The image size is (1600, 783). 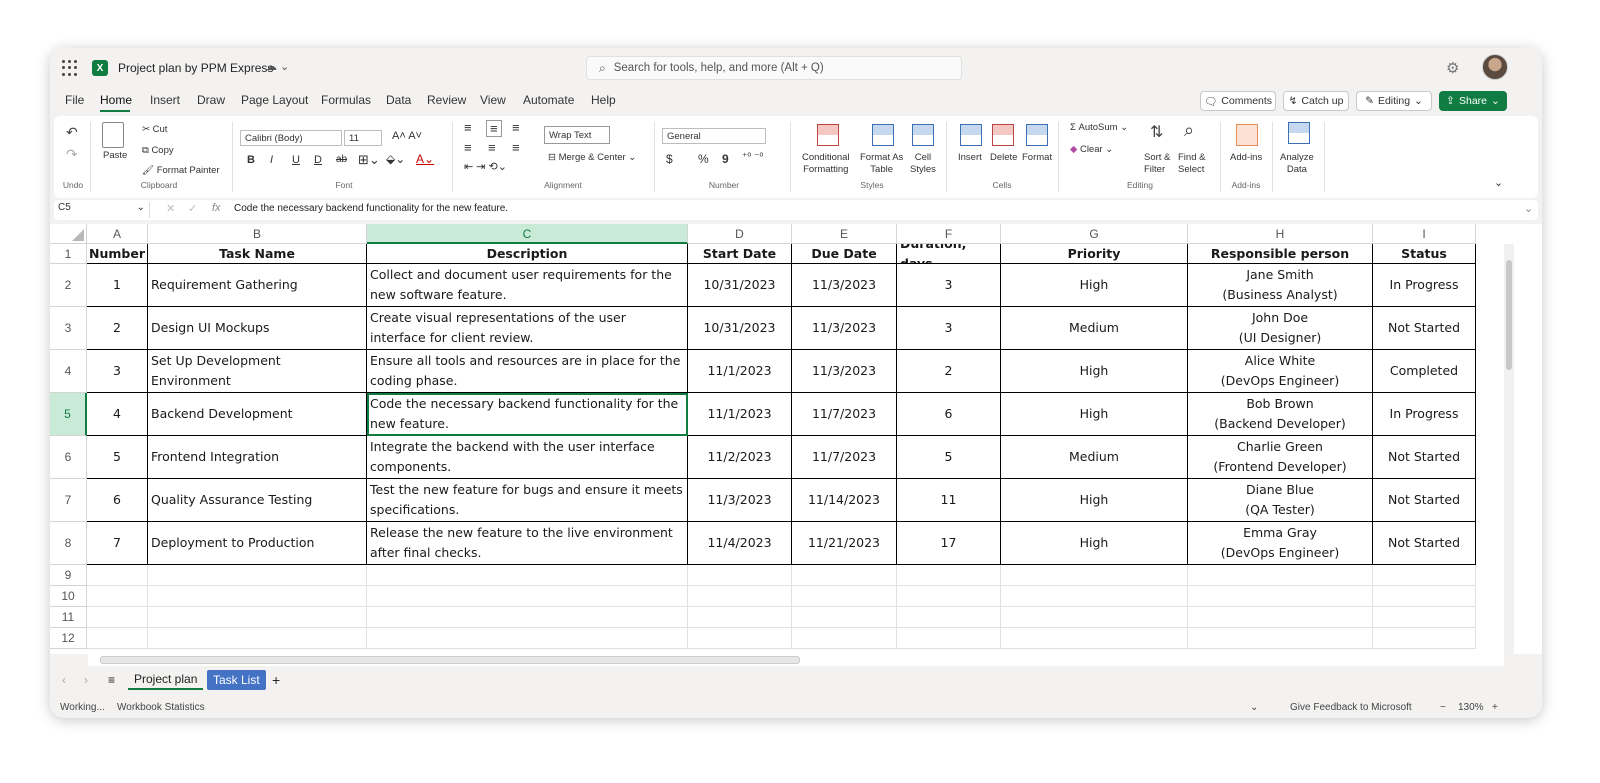 I want to click on cell-f7: 11, so click(x=949, y=500).